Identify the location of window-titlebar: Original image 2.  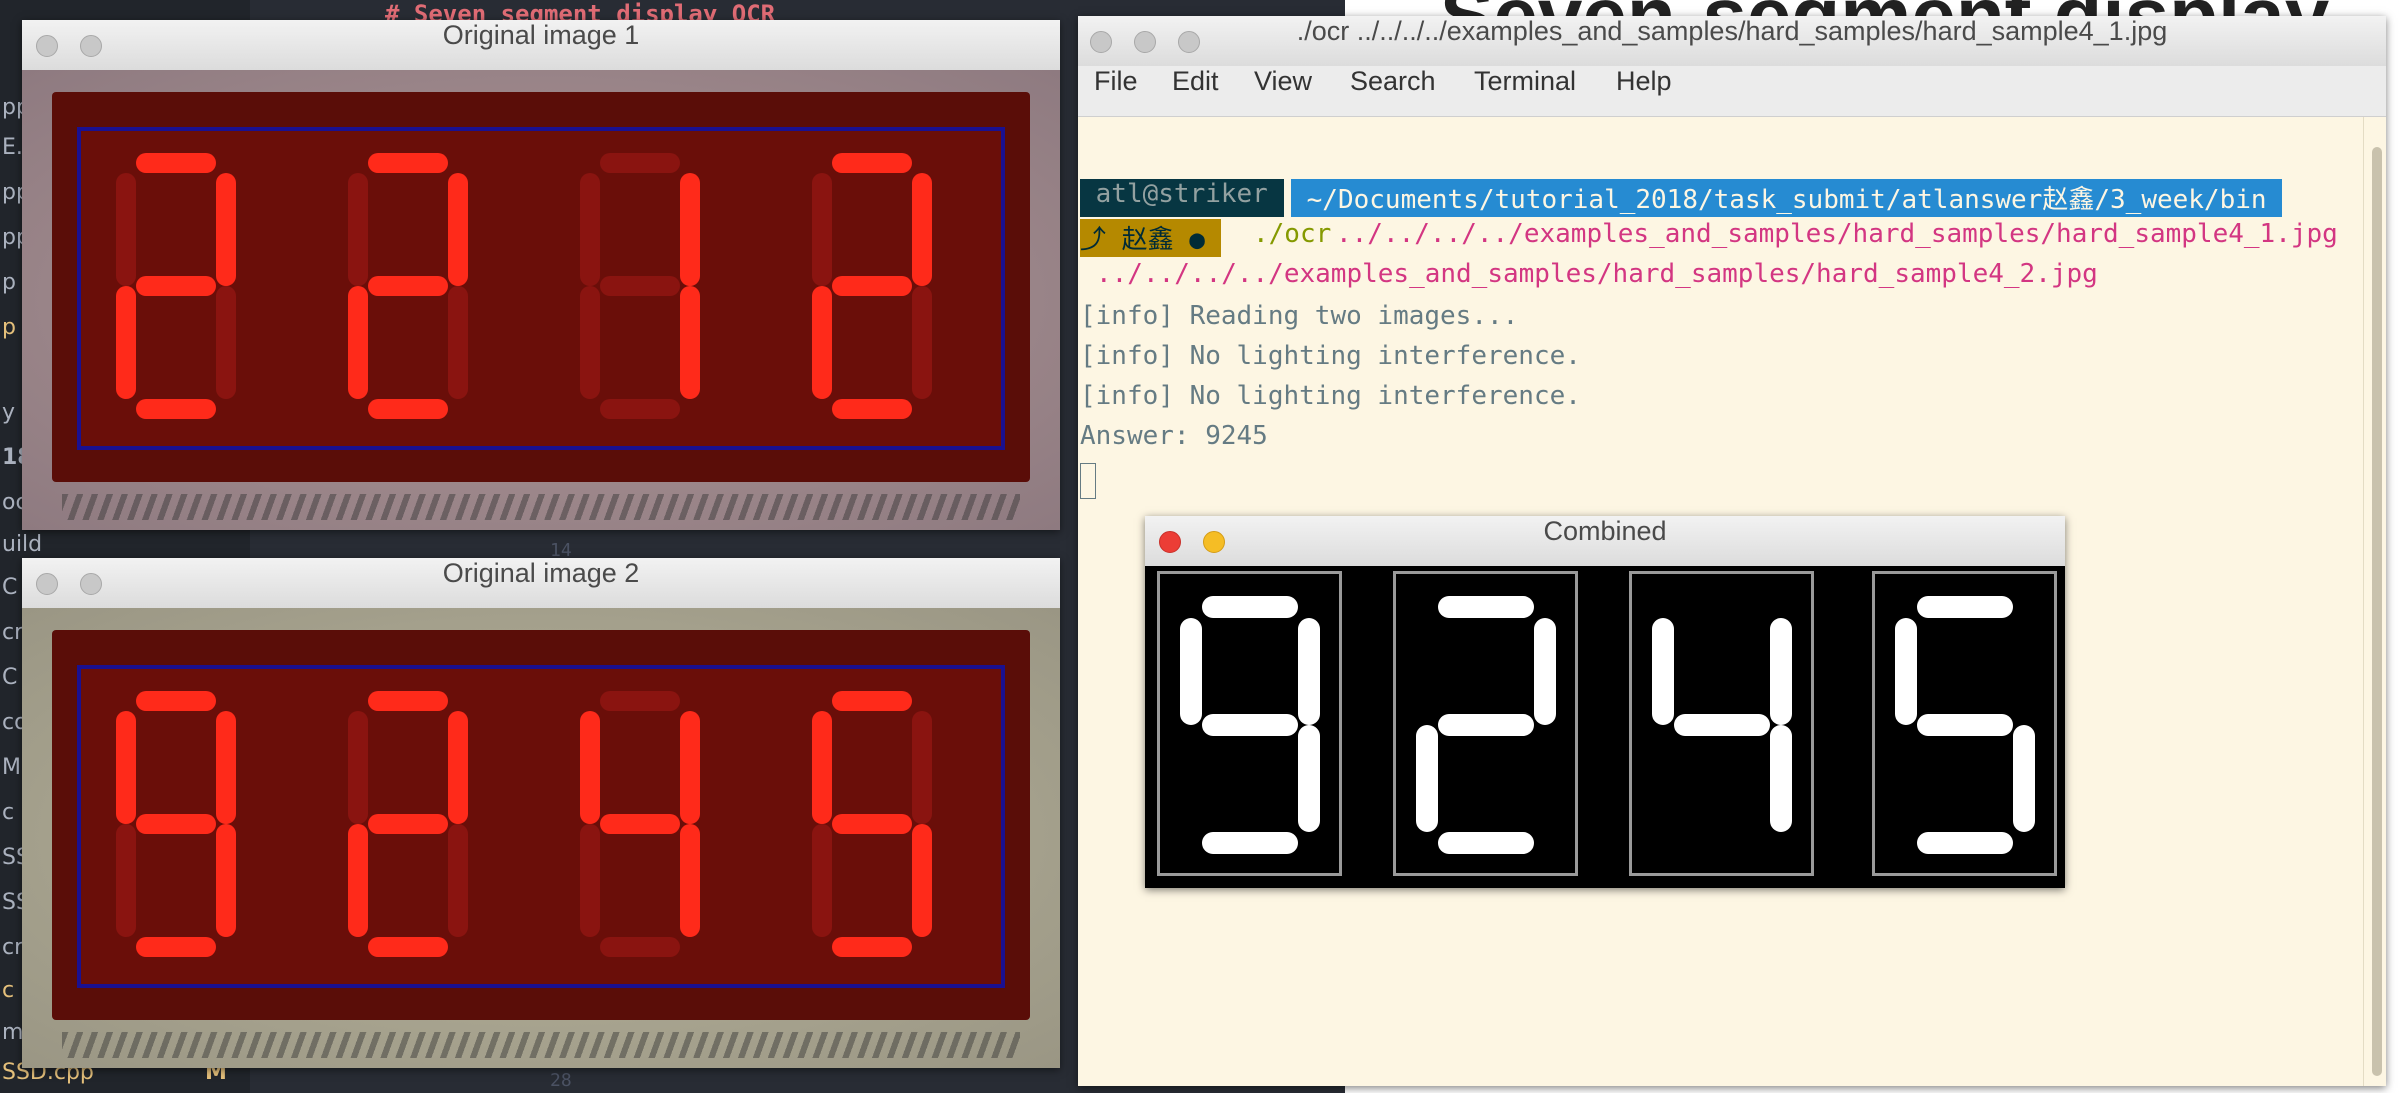
(541, 583).